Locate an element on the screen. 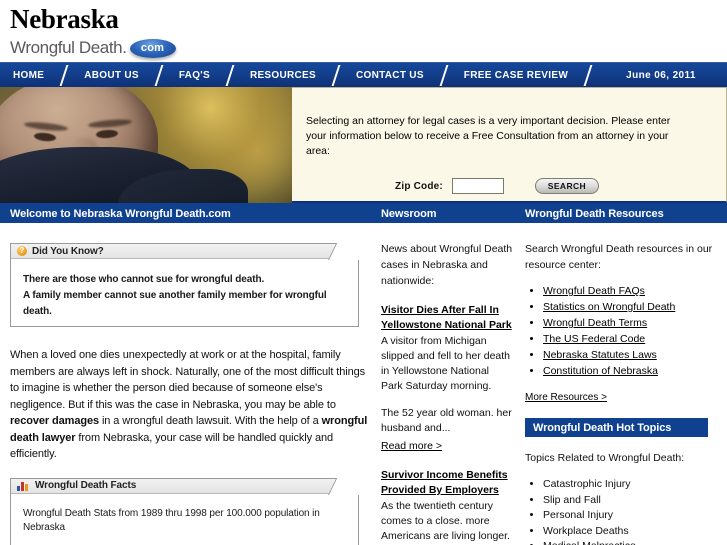 Image resolution: width=727 pixels, height=545 pixels. intro-paragraph-bold1: recover damages is located at coordinates (54, 421).